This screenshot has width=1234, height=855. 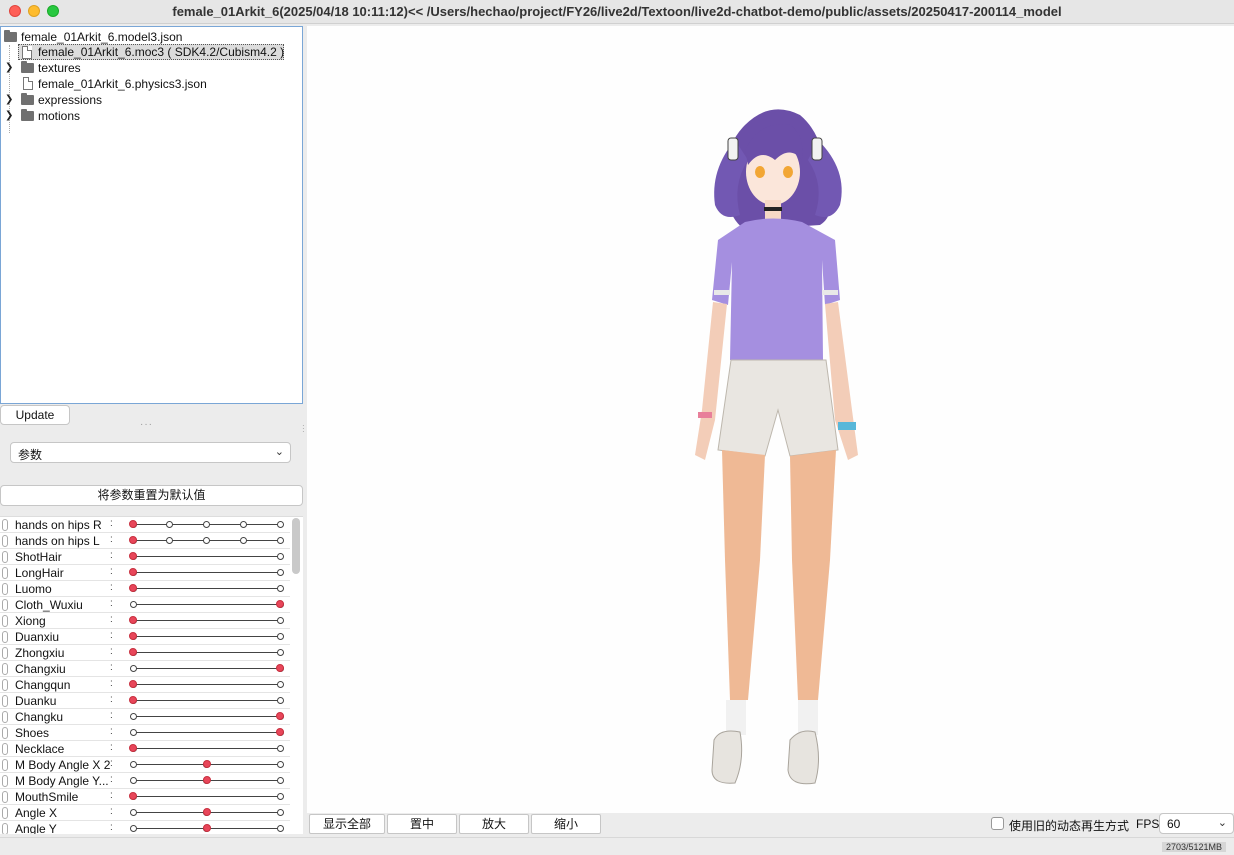 What do you see at coordinates (145, 781) in the screenshot?
I see `parameter-row: M Body Angle Y...:` at bounding box center [145, 781].